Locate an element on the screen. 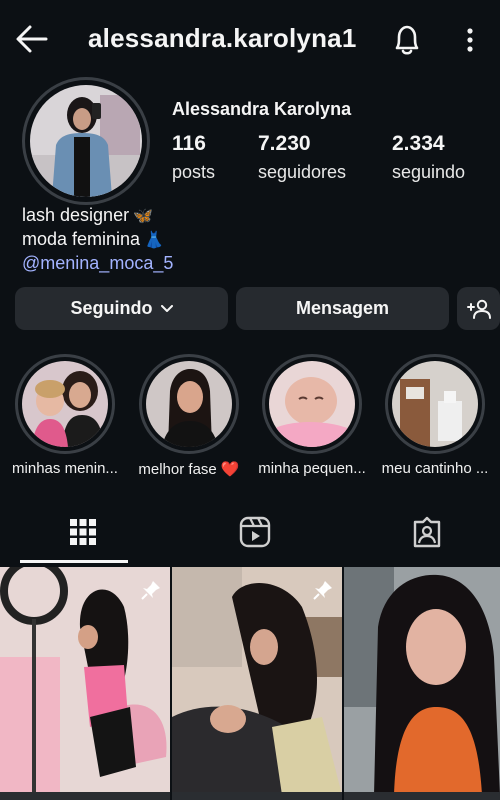 This screenshot has width=500, height=800. message-button-label: Mensagem is located at coordinates (342, 308).